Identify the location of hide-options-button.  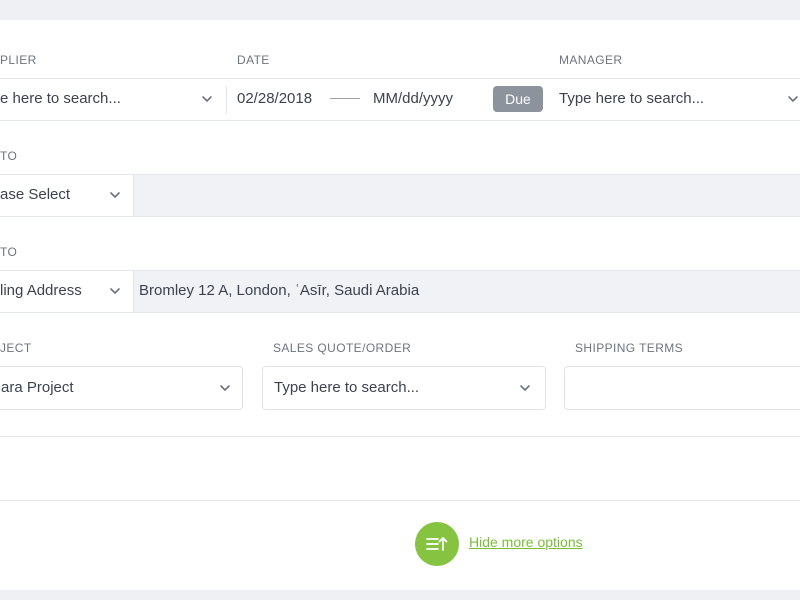
(437, 544).